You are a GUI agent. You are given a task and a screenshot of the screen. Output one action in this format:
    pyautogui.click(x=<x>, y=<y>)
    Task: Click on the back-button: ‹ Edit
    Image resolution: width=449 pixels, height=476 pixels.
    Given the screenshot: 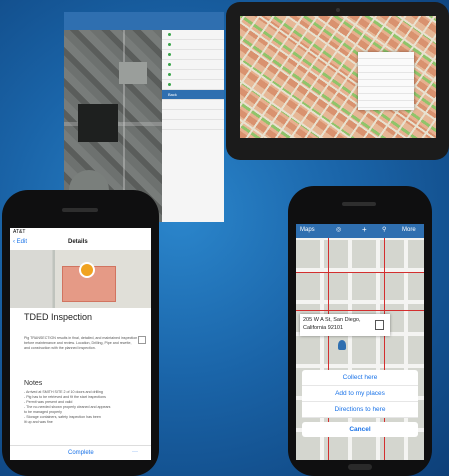 What is the action you would take?
    pyautogui.click(x=20, y=242)
    